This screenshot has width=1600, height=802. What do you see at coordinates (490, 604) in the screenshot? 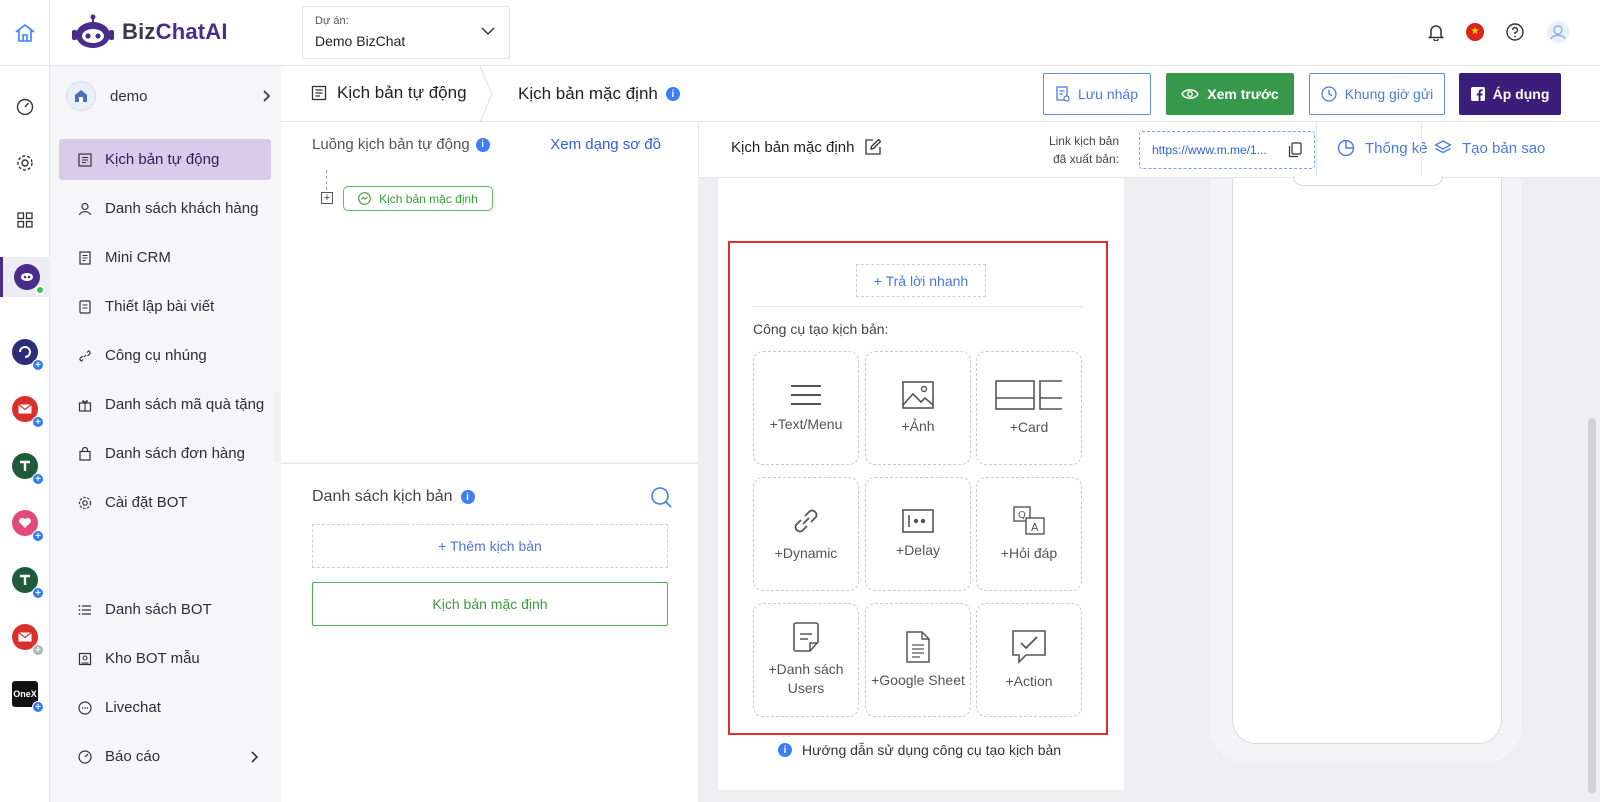
I see `script-list-item-default: Kịch bản mặc định` at bounding box center [490, 604].